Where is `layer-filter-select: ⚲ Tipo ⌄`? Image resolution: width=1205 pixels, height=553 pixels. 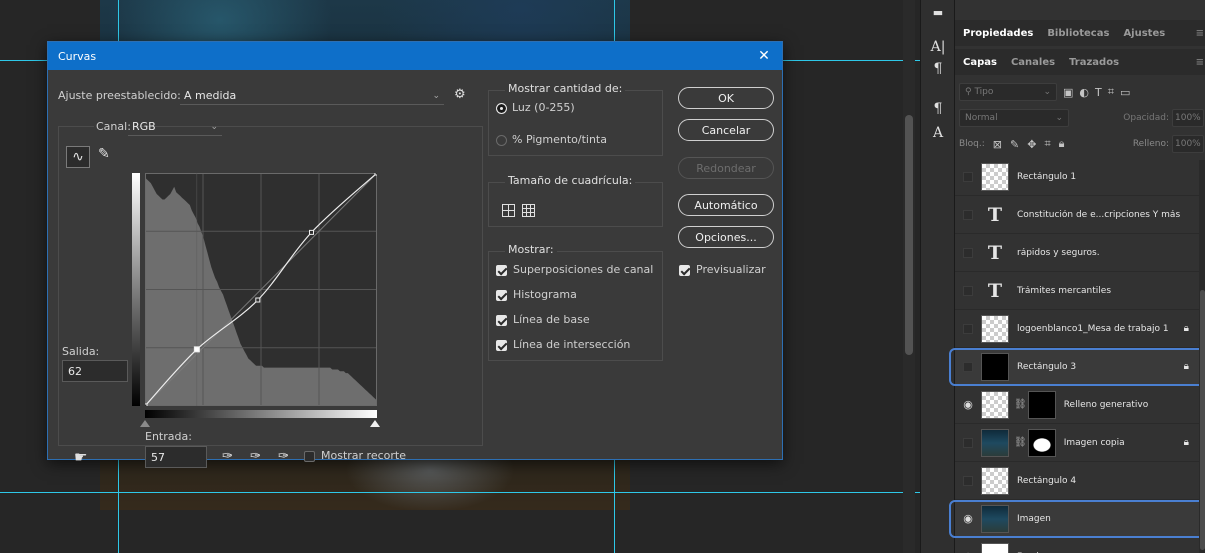
layer-filter-select: ⚲ Tipo ⌄ is located at coordinates (1008, 92).